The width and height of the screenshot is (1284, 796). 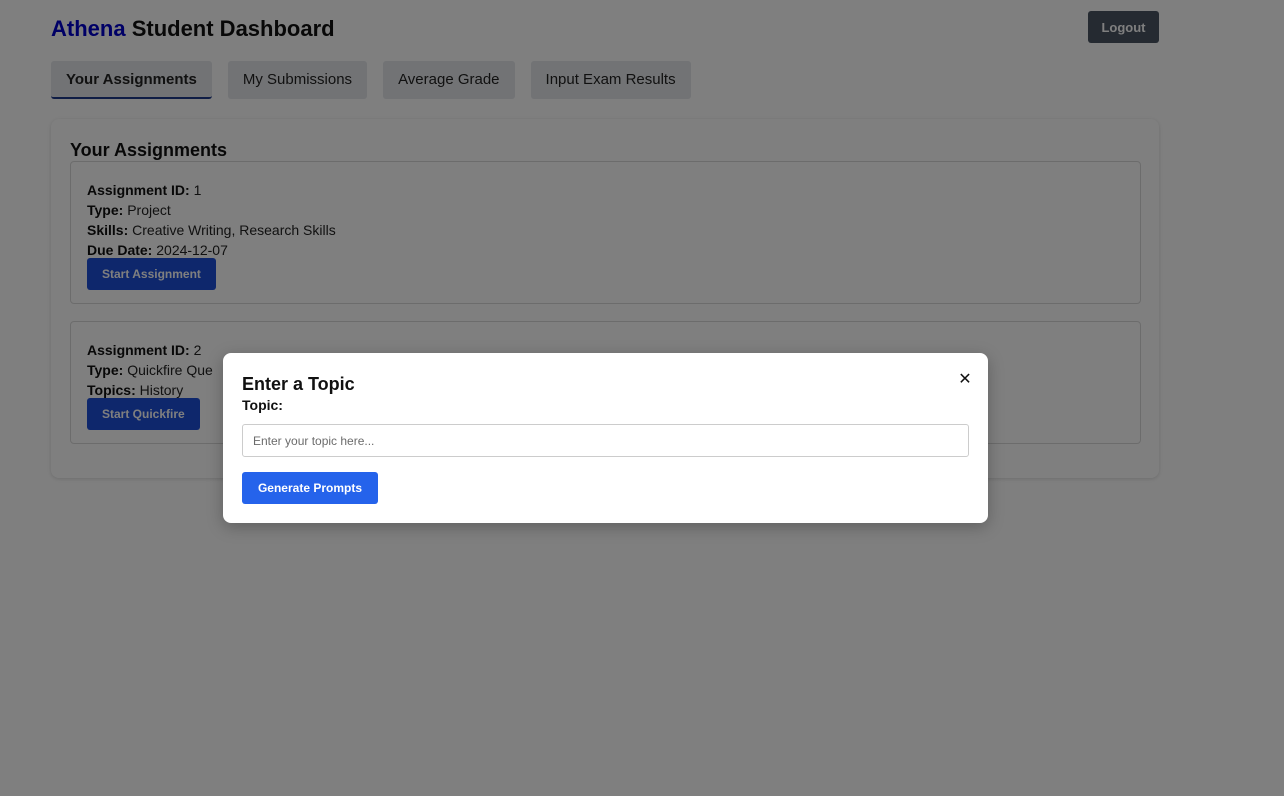 What do you see at coordinates (310, 488) in the screenshot?
I see `generate-prompts-button: Generate Prompts` at bounding box center [310, 488].